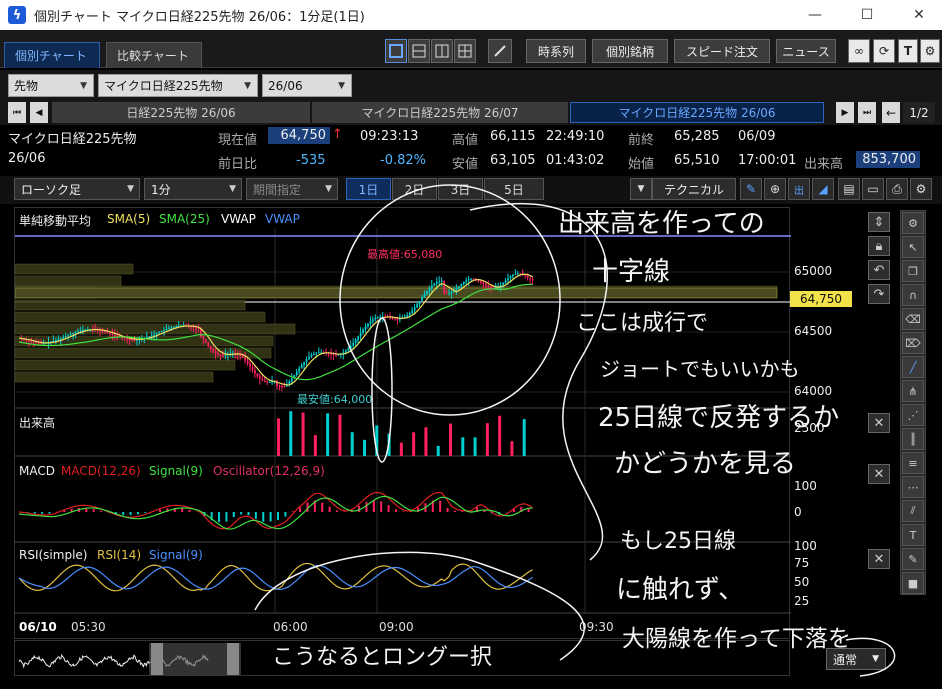 The image size is (942, 689). I want to click on contract-select: 26/06 ▼, so click(307, 85).